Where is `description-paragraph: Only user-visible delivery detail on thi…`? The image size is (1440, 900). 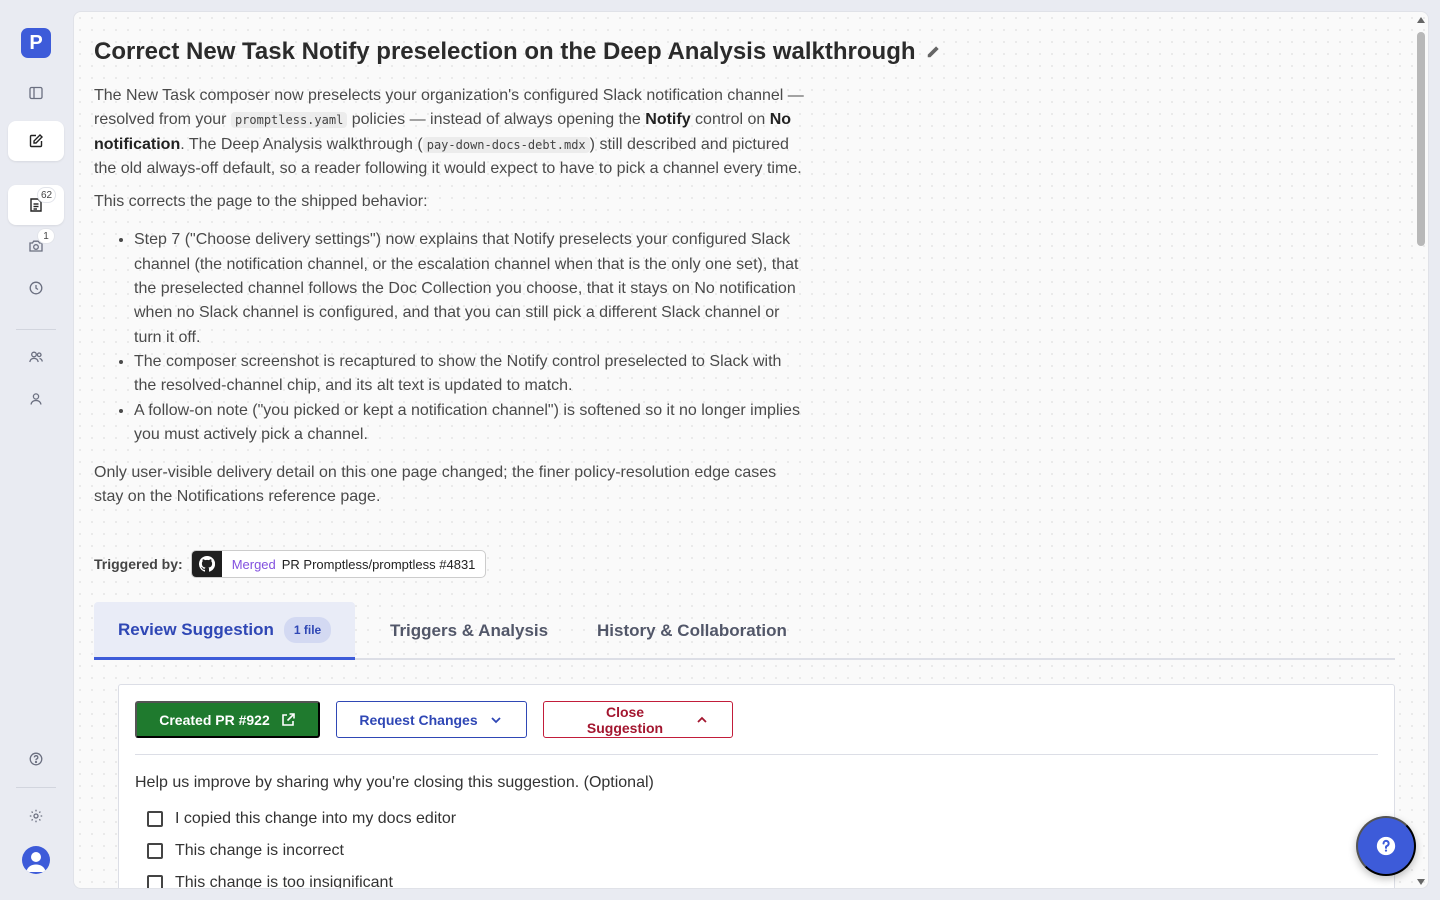 description-paragraph: Only user-visible delivery detail on thi… is located at coordinates (435, 485).